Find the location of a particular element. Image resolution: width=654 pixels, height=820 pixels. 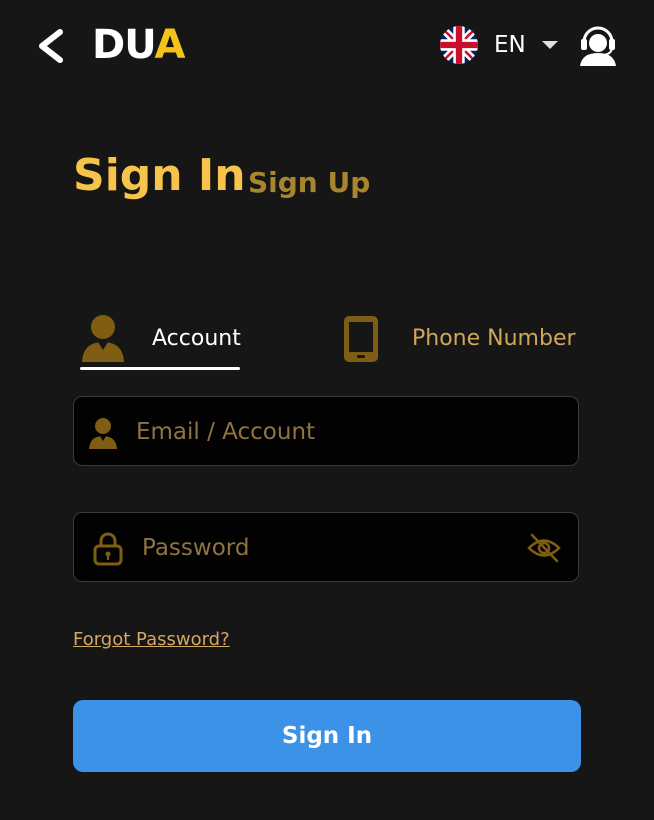

tab-account: Account is located at coordinates (160, 341).